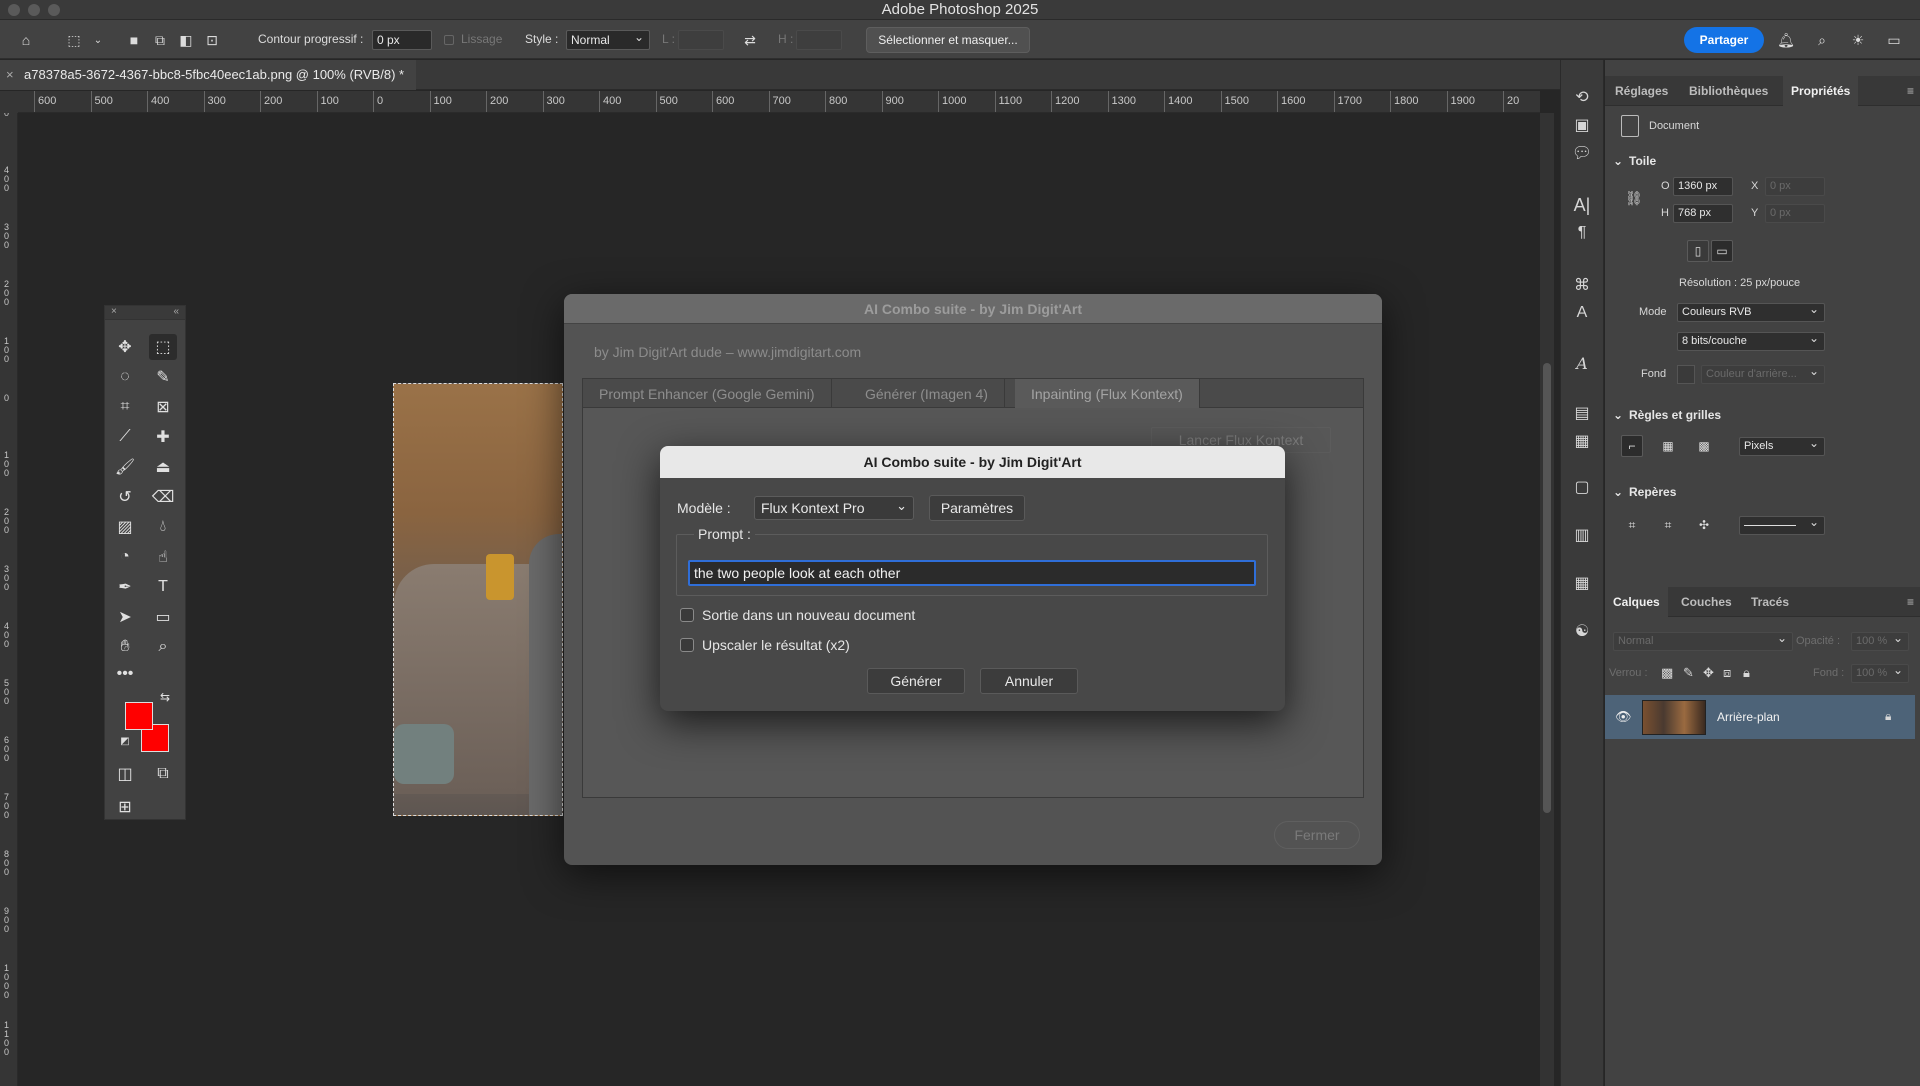 Image resolution: width=1920 pixels, height=1086 pixels. I want to click on frame-tool-icon: ⊠, so click(163, 407).